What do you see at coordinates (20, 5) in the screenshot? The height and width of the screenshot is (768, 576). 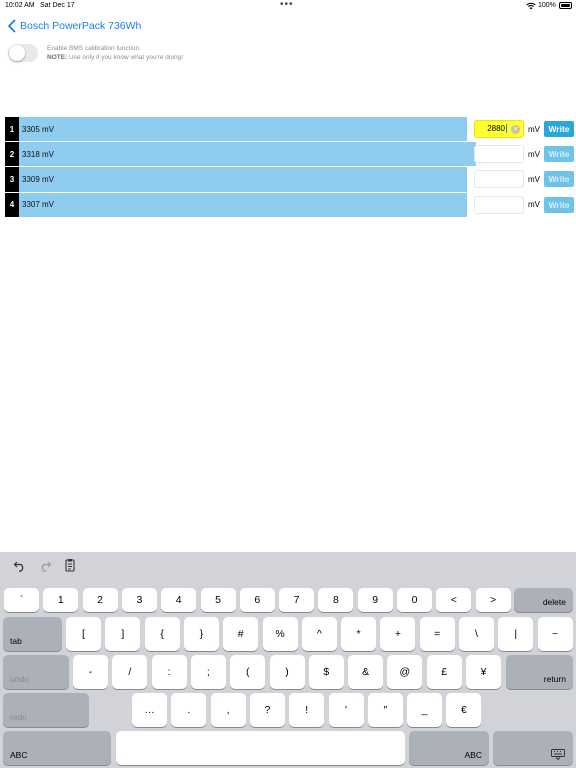 I see `status-time: 10:02 AM` at bounding box center [20, 5].